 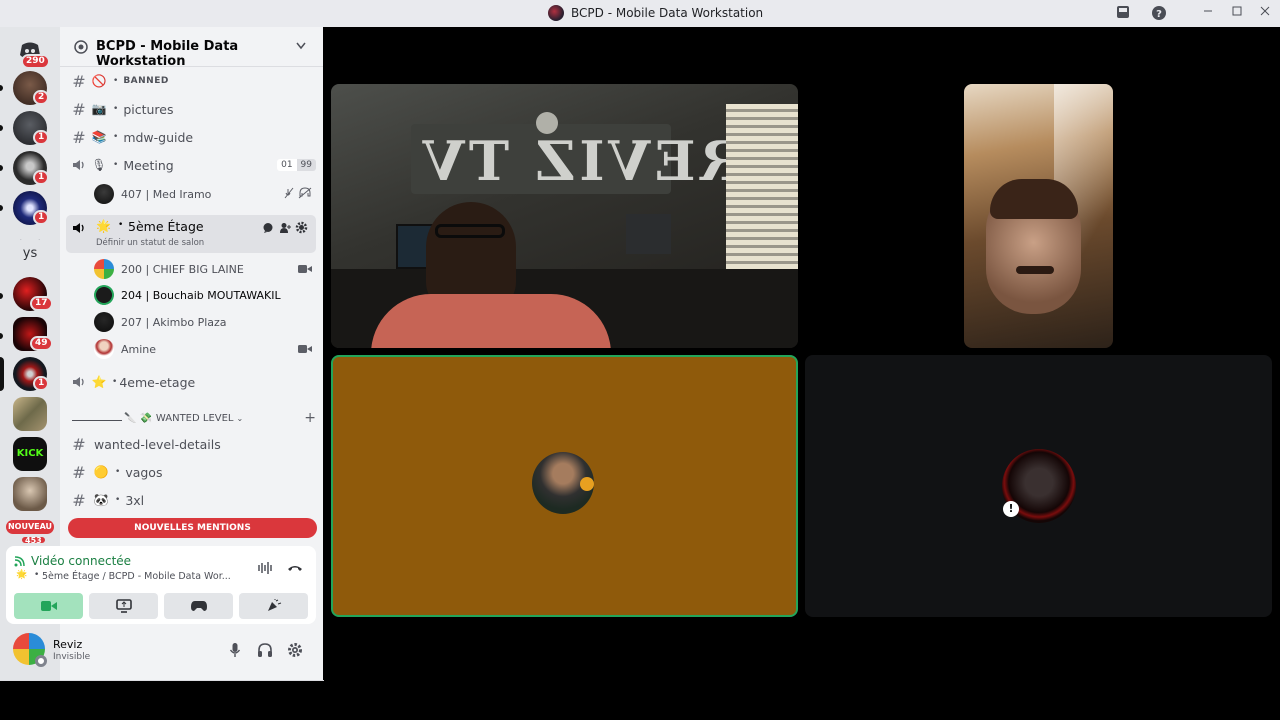 What do you see at coordinates (31, 88) in the screenshot?
I see `server-1: 2` at bounding box center [31, 88].